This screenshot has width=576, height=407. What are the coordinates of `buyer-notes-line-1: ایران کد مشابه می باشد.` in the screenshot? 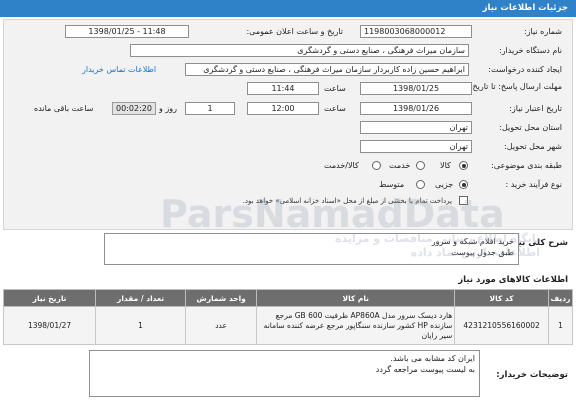 It's located at (432, 358).